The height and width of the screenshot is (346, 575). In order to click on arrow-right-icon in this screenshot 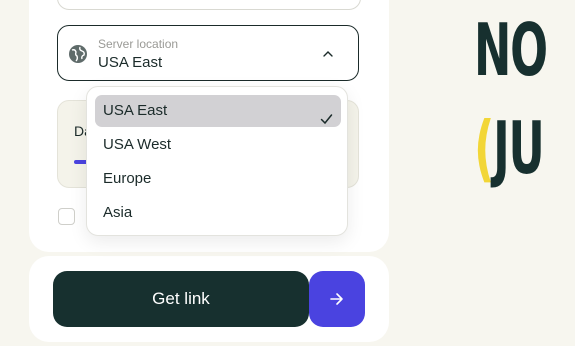, I will do `click(337, 299)`.